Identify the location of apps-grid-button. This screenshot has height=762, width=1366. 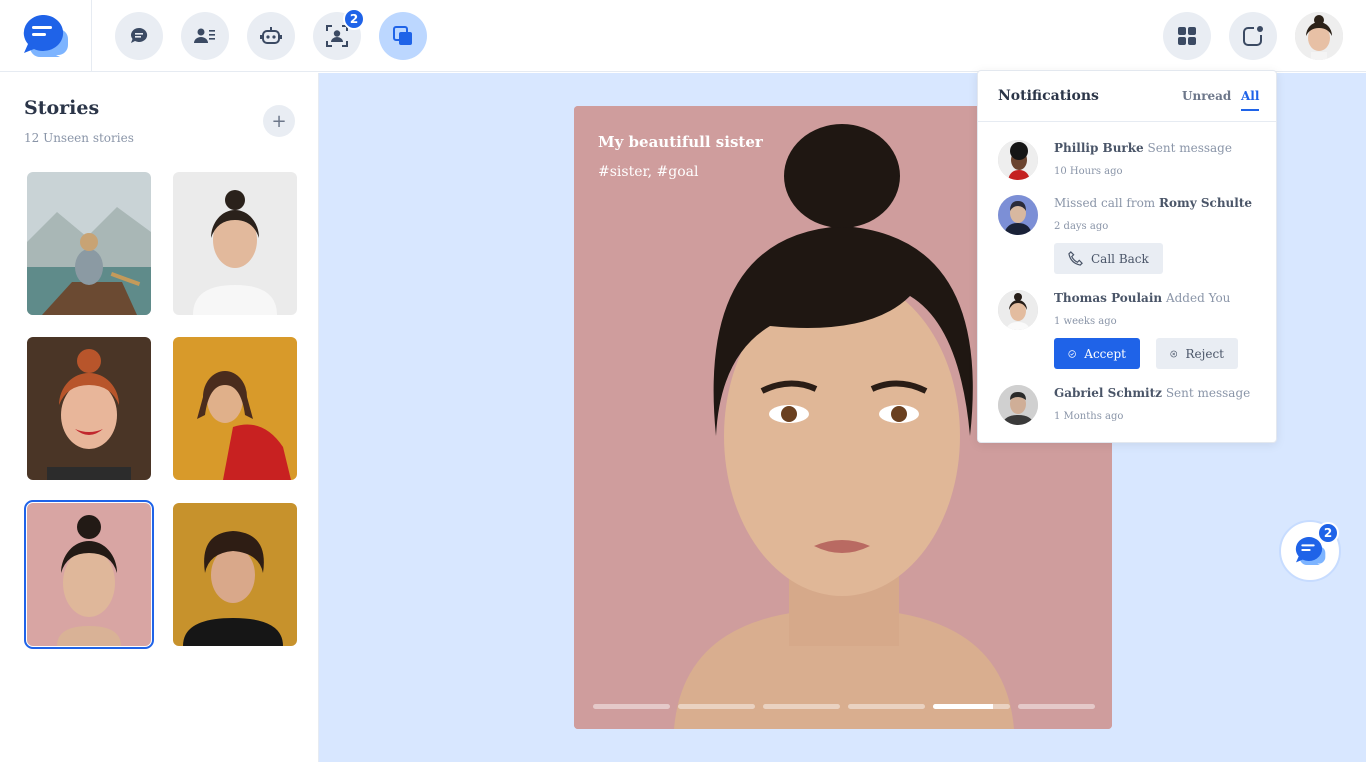
(1187, 36).